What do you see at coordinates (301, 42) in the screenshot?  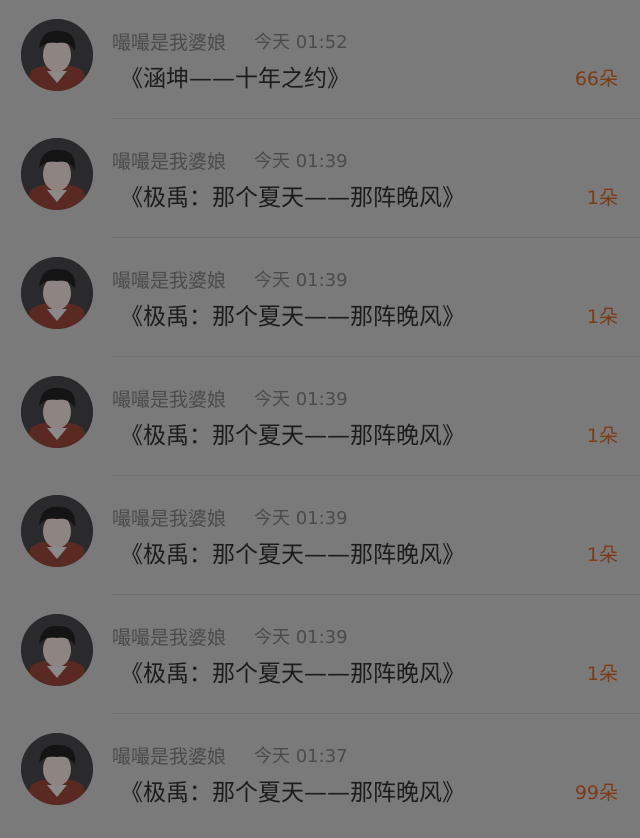 I see `timestamp: 今天 01:52` at bounding box center [301, 42].